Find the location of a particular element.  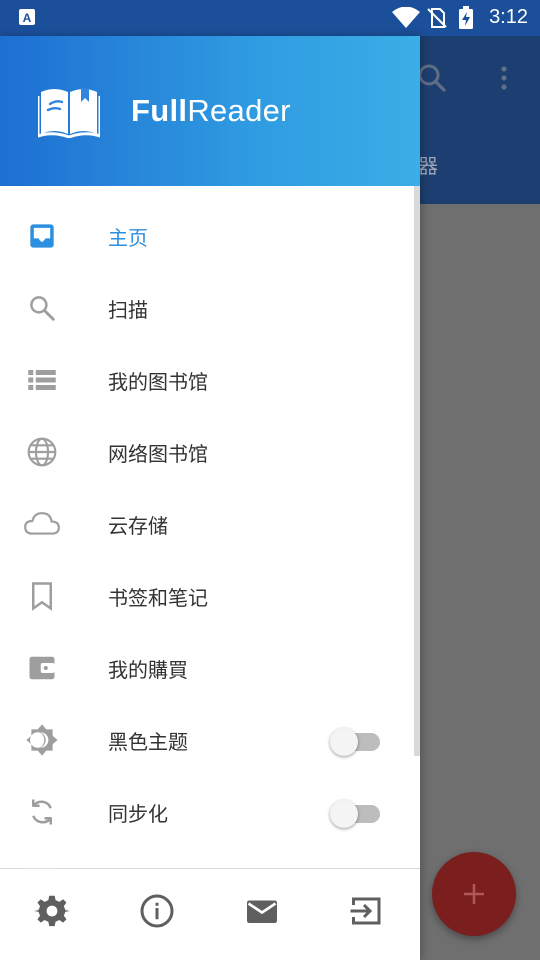

no-sim-icon is located at coordinates (437, 18).